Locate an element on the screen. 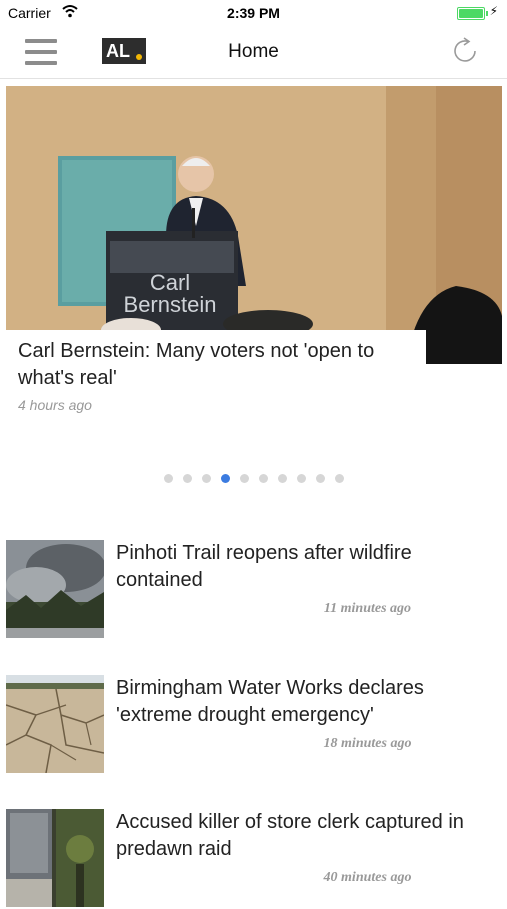  status-bar: Carrier 2:39 PM ⚡ is located at coordinates (253, 13).